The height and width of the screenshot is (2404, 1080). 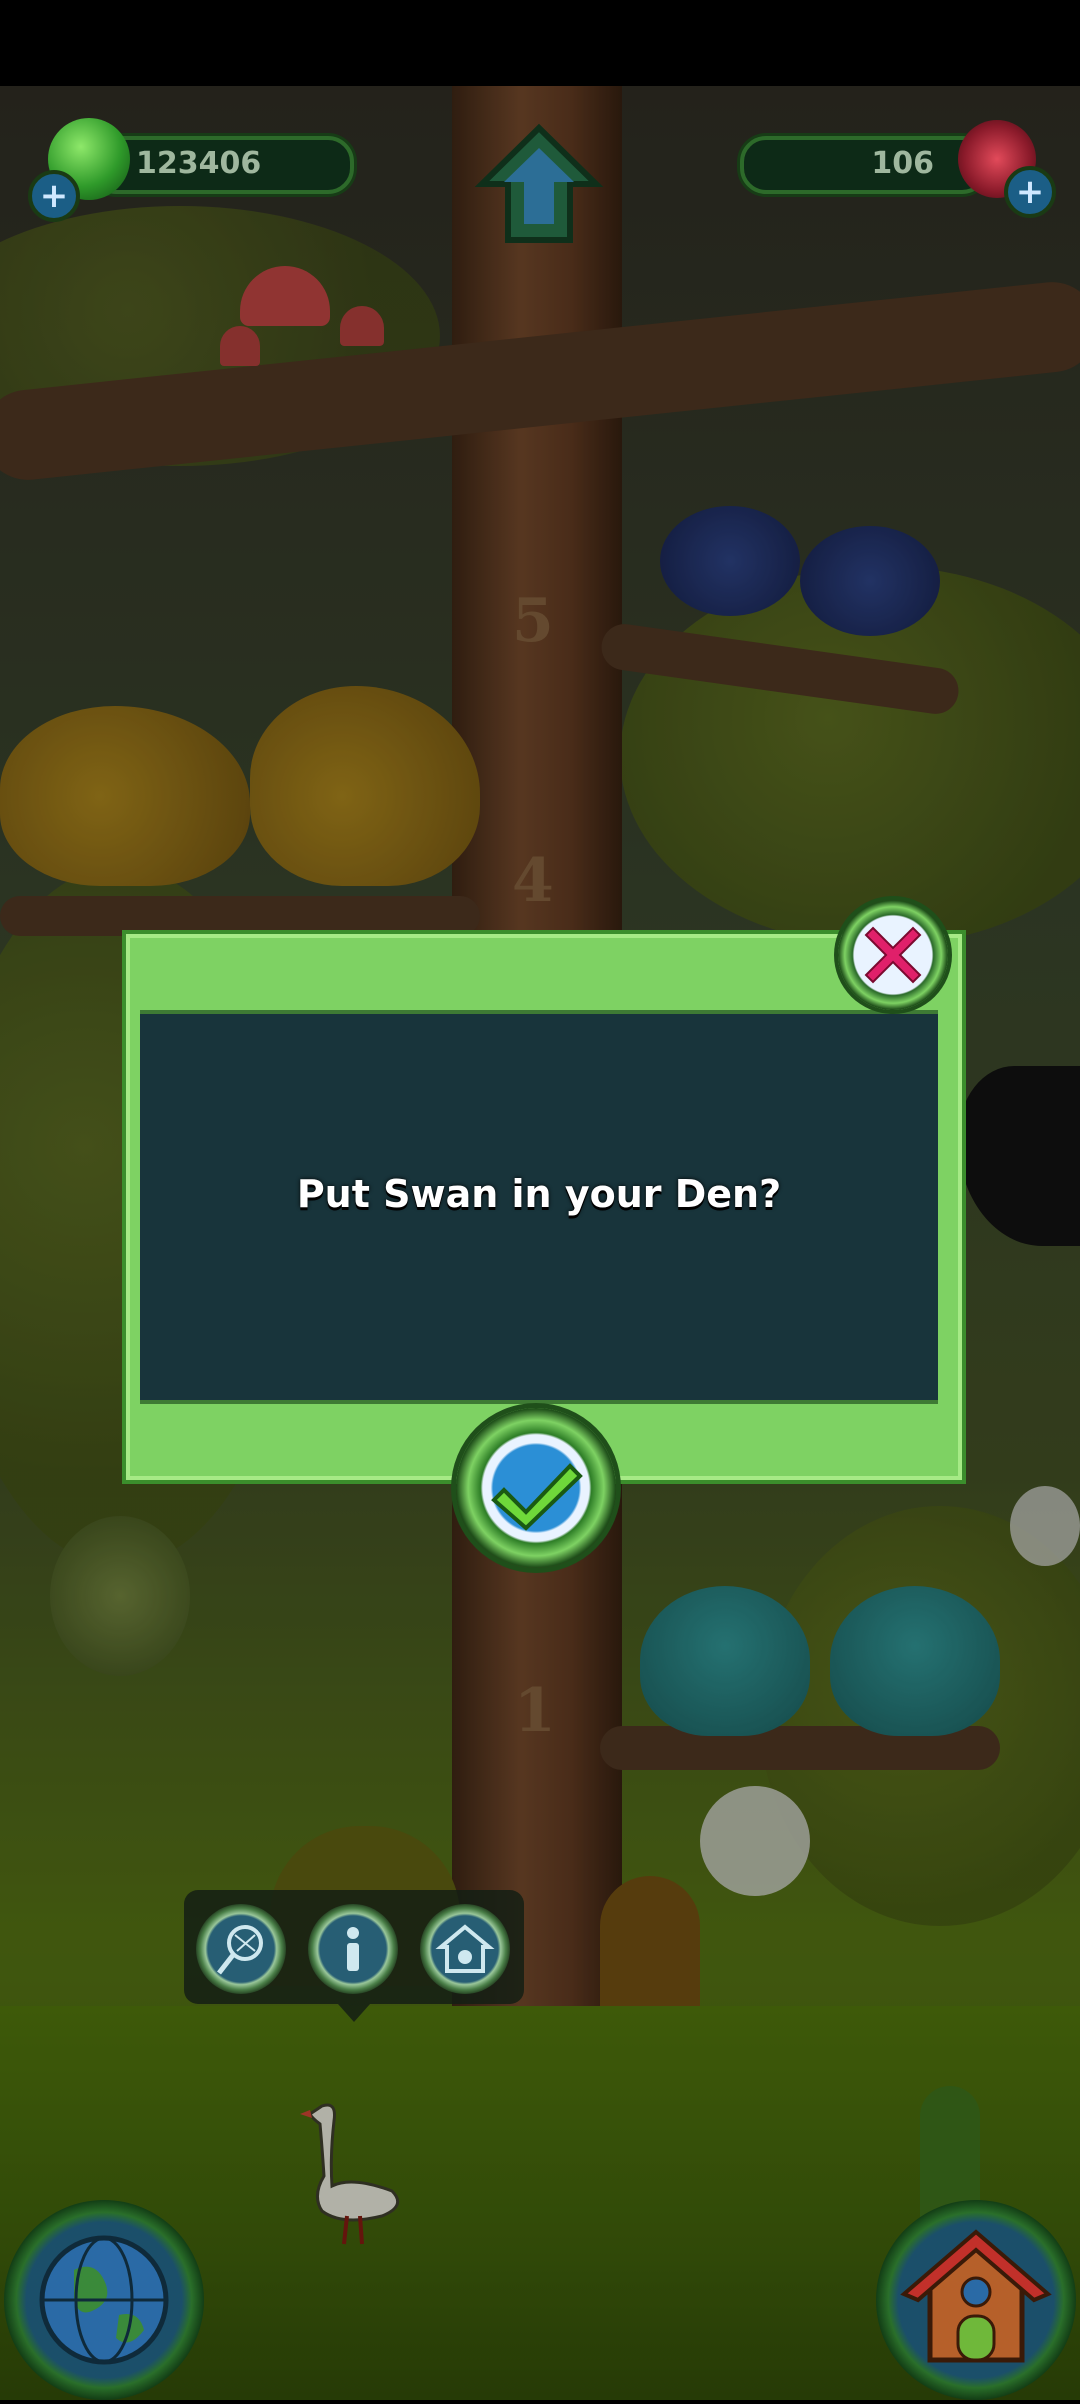 I want to click on currency-bar-gems: 106, so click(x=864, y=165).